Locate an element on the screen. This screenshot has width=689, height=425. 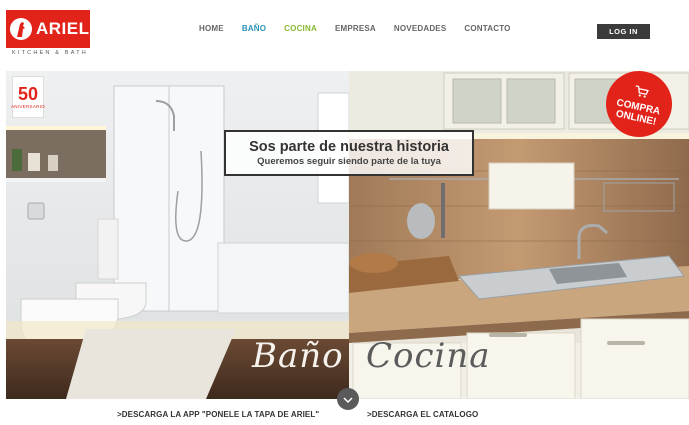
nav-contacto: CONTACTO is located at coordinates (487, 28).